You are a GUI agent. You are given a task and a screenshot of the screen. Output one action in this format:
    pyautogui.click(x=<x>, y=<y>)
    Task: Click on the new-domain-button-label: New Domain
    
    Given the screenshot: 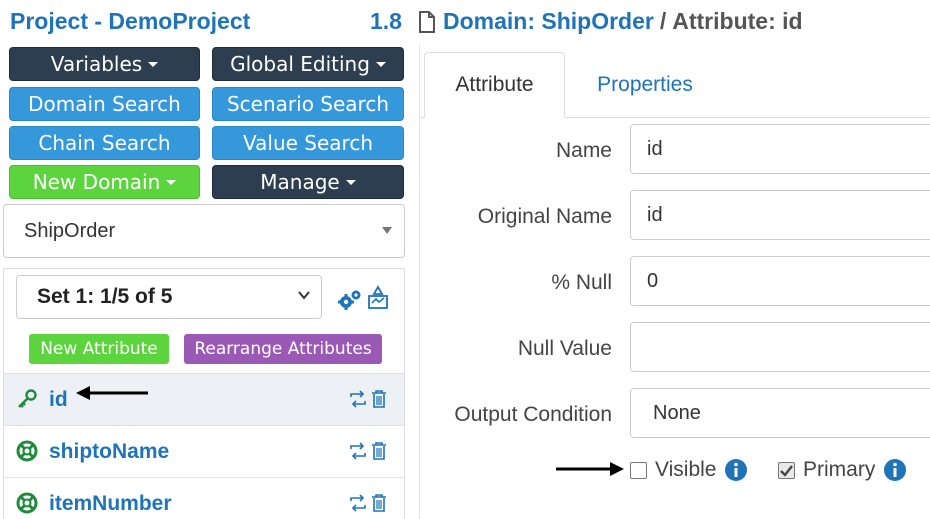 What is the action you would take?
    pyautogui.click(x=96, y=182)
    